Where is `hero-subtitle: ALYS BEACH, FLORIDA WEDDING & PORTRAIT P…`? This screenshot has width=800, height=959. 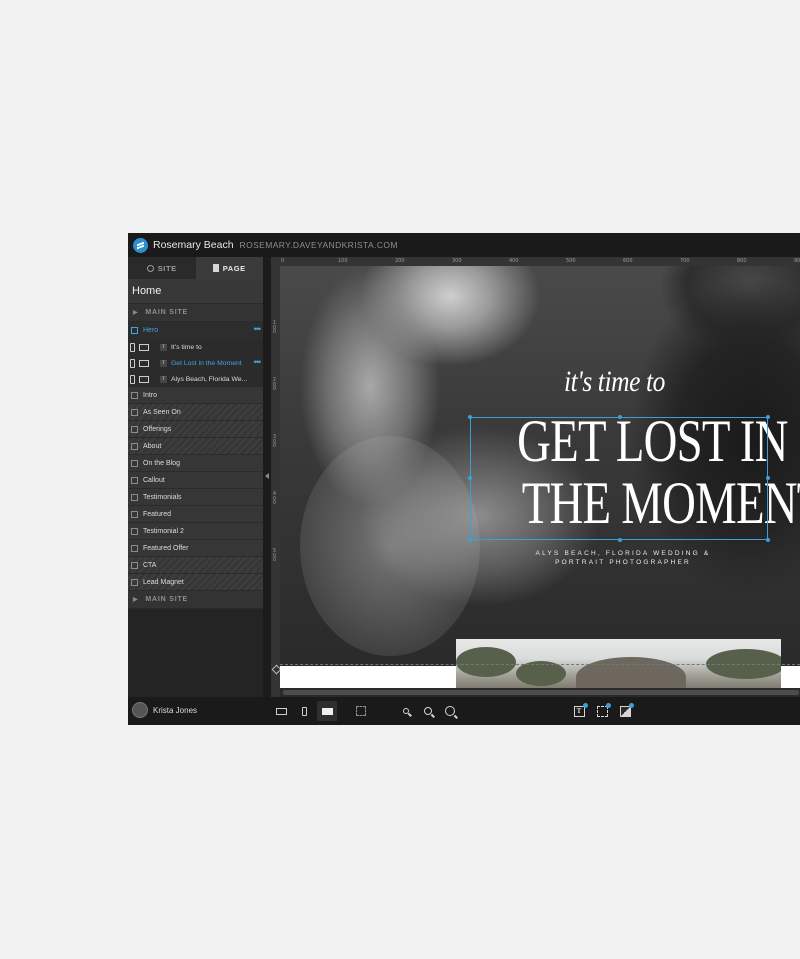
hero-subtitle: ALYS BEACH, FLORIDA WEDDING & PORTRAIT P… is located at coordinates (623, 558).